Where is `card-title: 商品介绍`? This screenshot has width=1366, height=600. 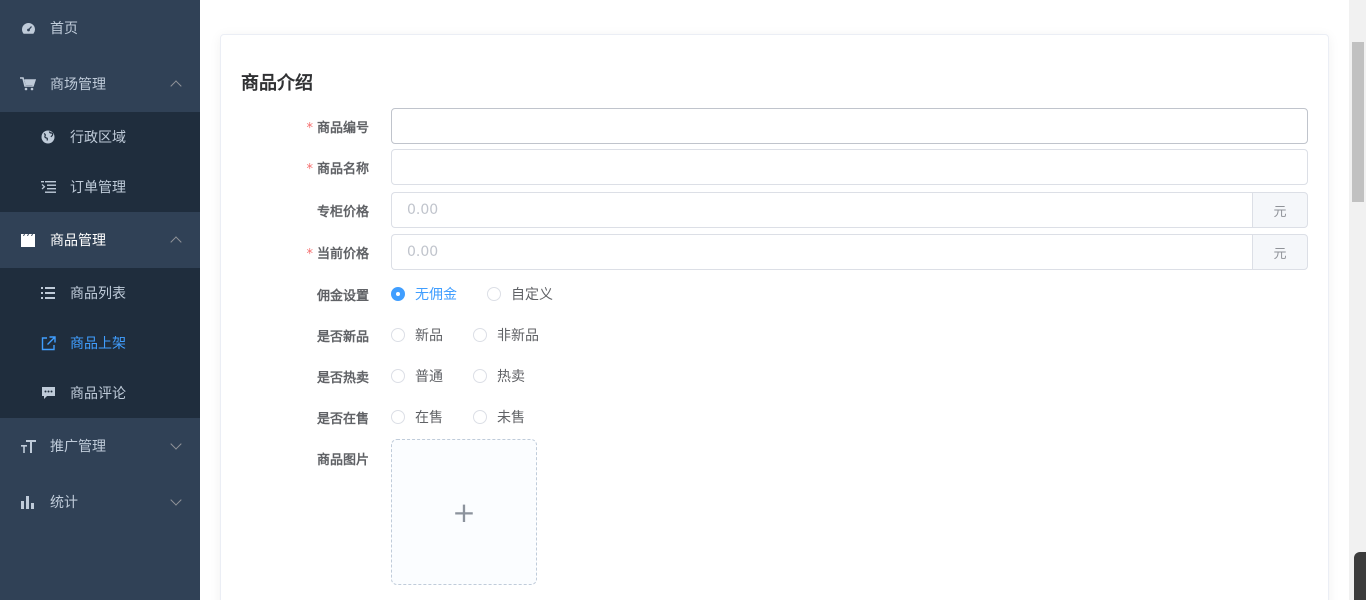 card-title: 商品介绍 is located at coordinates (277, 83).